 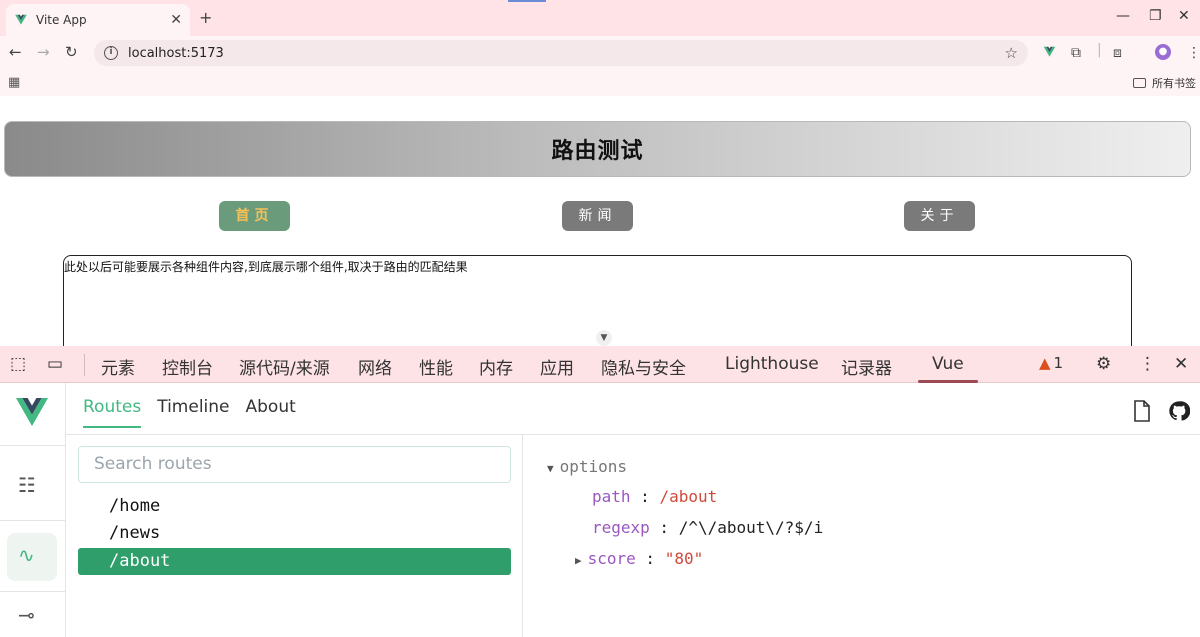 What do you see at coordinates (294, 464) in the screenshot?
I see `search-routes-input: Search routes` at bounding box center [294, 464].